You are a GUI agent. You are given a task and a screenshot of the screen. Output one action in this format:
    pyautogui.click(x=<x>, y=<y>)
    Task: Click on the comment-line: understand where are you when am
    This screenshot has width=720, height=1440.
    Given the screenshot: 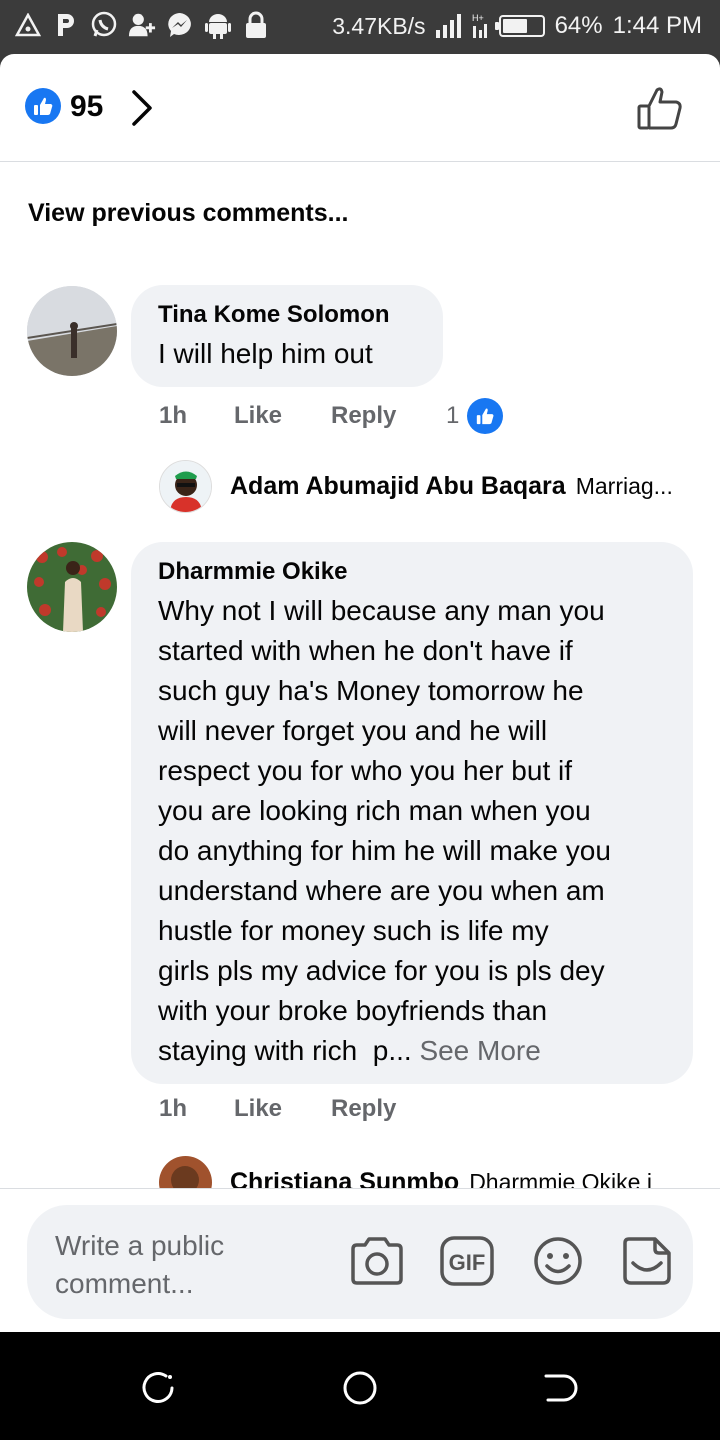 What is the action you would take?
    pyautogui.click(x=381, y=890)
    